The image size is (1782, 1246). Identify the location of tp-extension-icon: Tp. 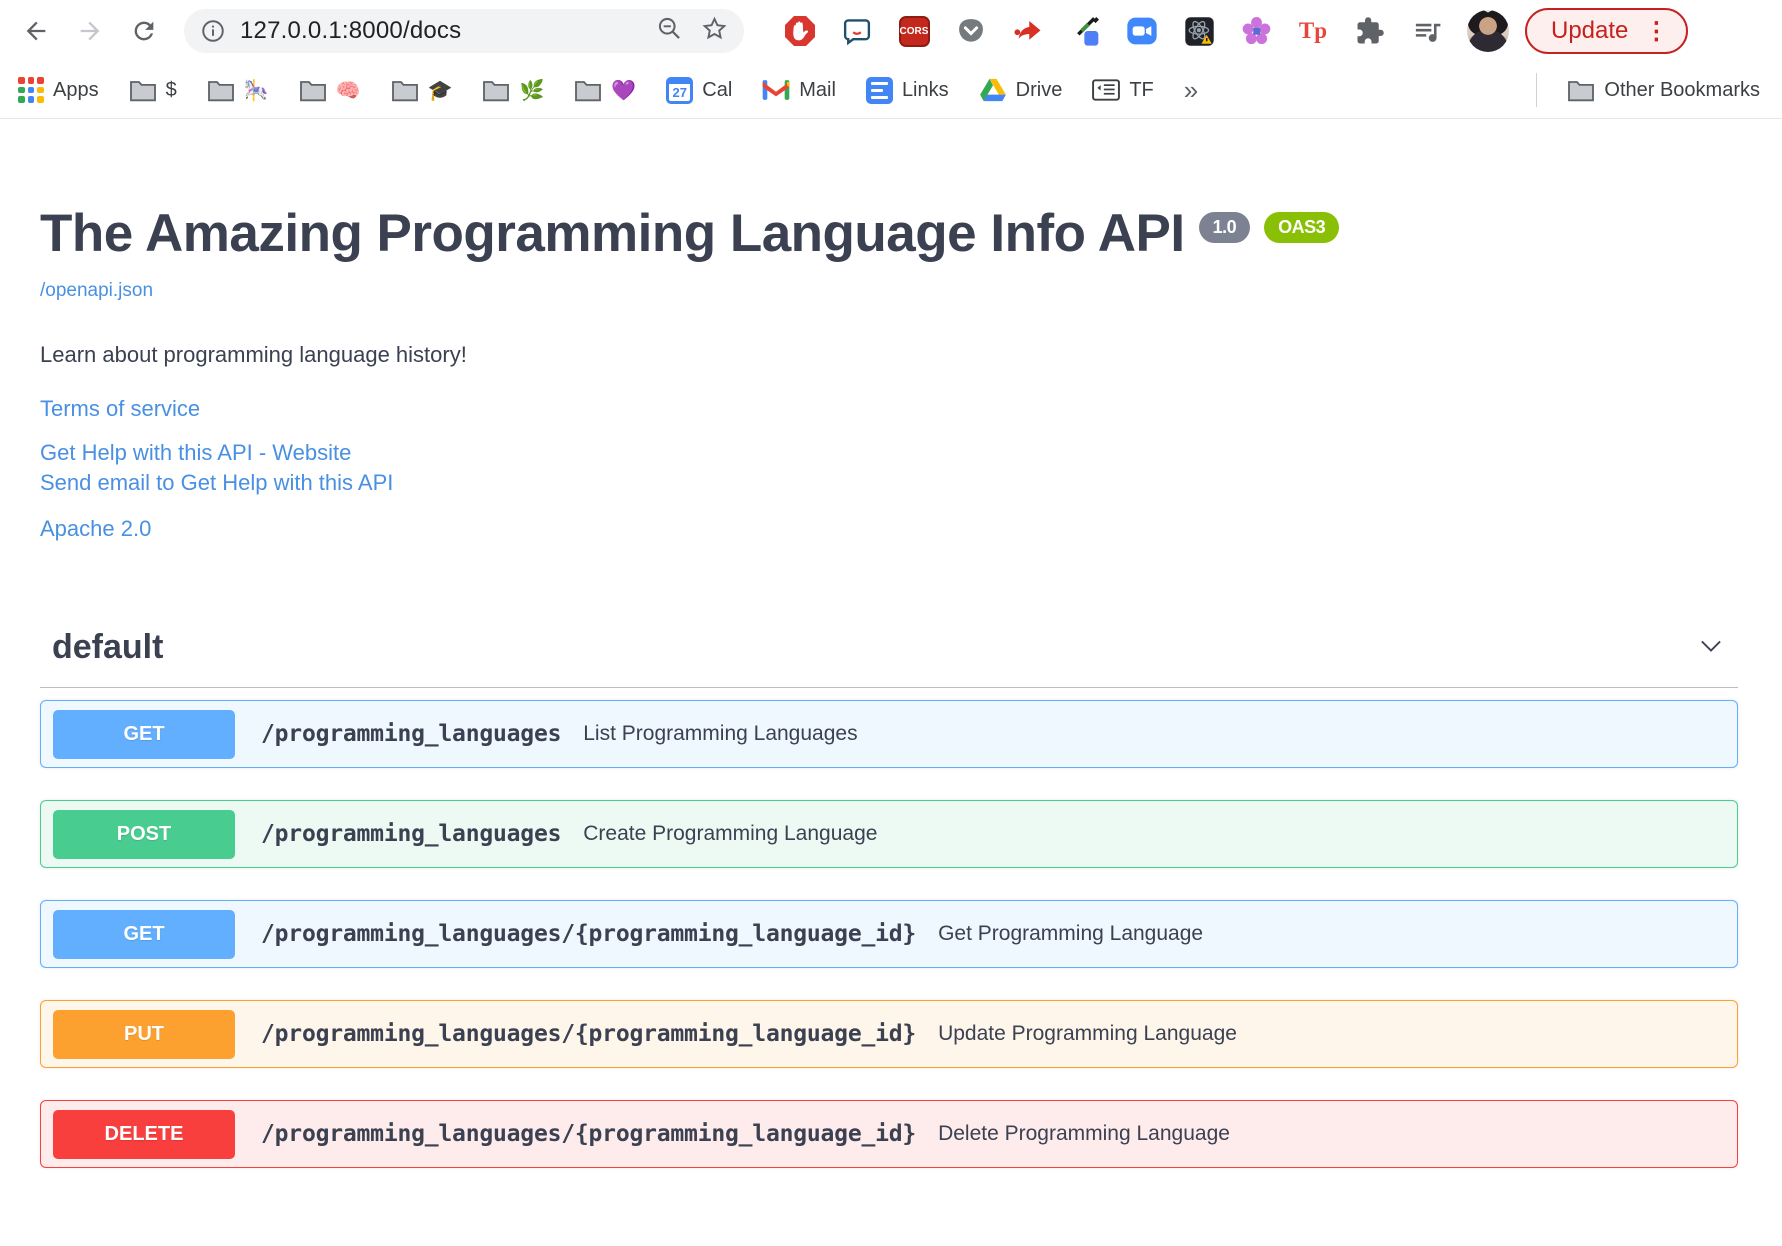
(1313, 31).